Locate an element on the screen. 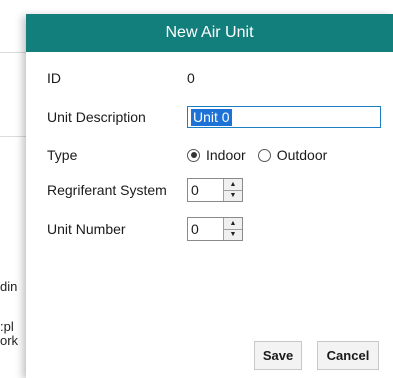 The height and width of the screenshot is (378, 393). unit-description-label: Unit Description is located at coordinates (96, 117).